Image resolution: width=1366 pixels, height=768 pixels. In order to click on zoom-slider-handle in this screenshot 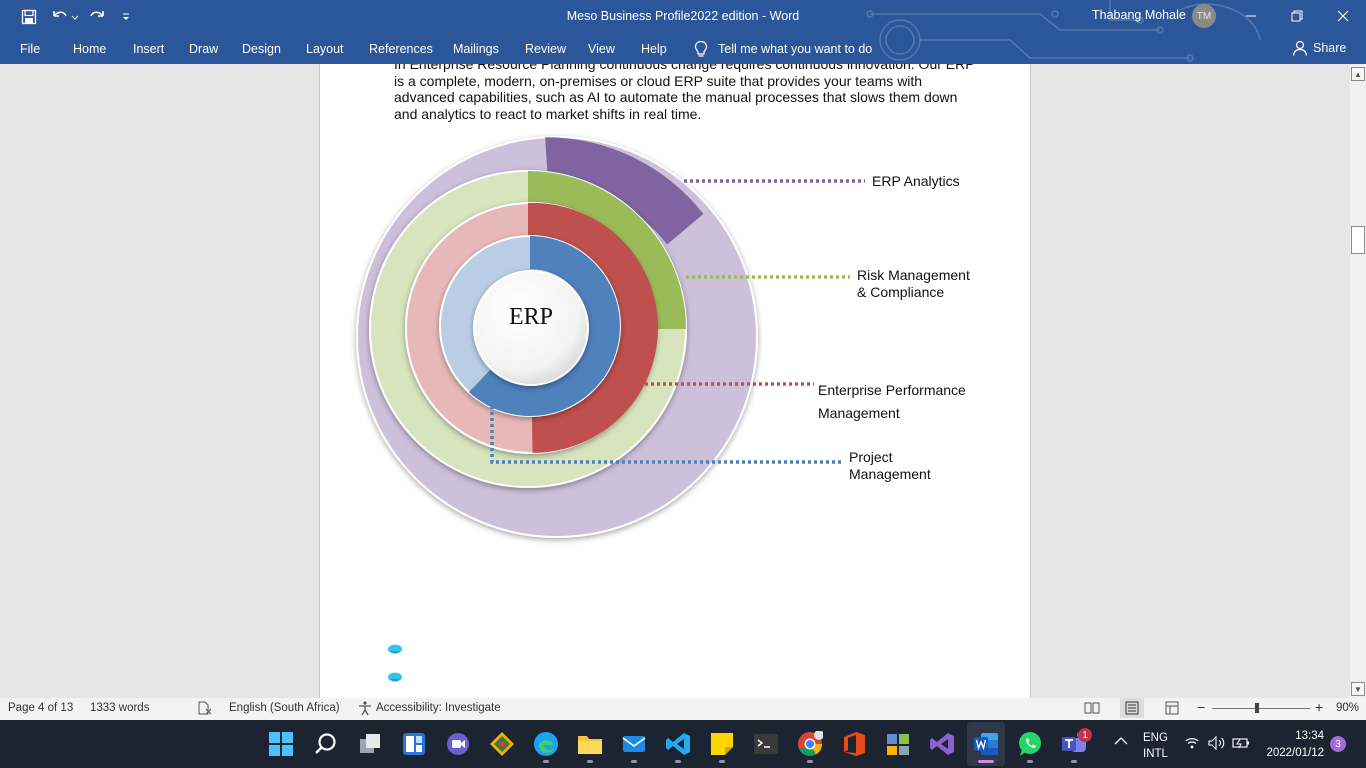, I will do `click(1257, 708)`.